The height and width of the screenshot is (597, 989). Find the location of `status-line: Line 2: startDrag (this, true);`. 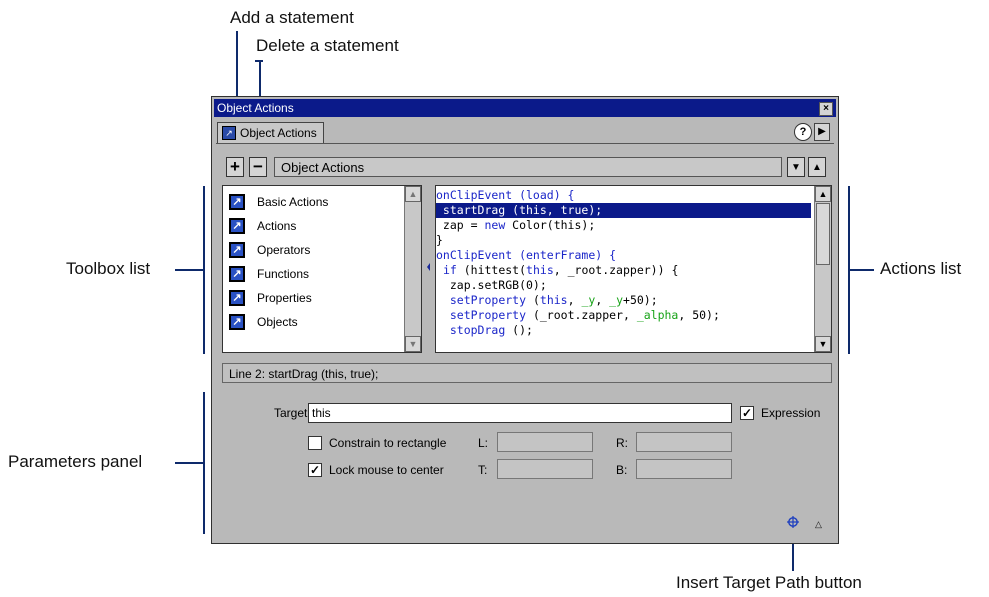

status-line: Line 2: startDrag (this, true); is located at coordinates (527, 373).